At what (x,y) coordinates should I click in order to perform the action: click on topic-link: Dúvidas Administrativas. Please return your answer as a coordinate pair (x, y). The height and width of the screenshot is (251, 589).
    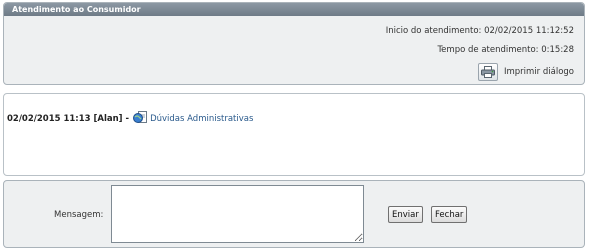
    Looking at the image, I should click on (201, 119).